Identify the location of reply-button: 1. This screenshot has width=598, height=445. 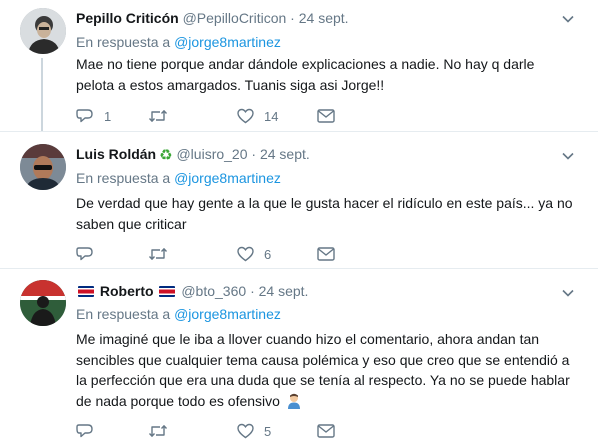
(93, 116).